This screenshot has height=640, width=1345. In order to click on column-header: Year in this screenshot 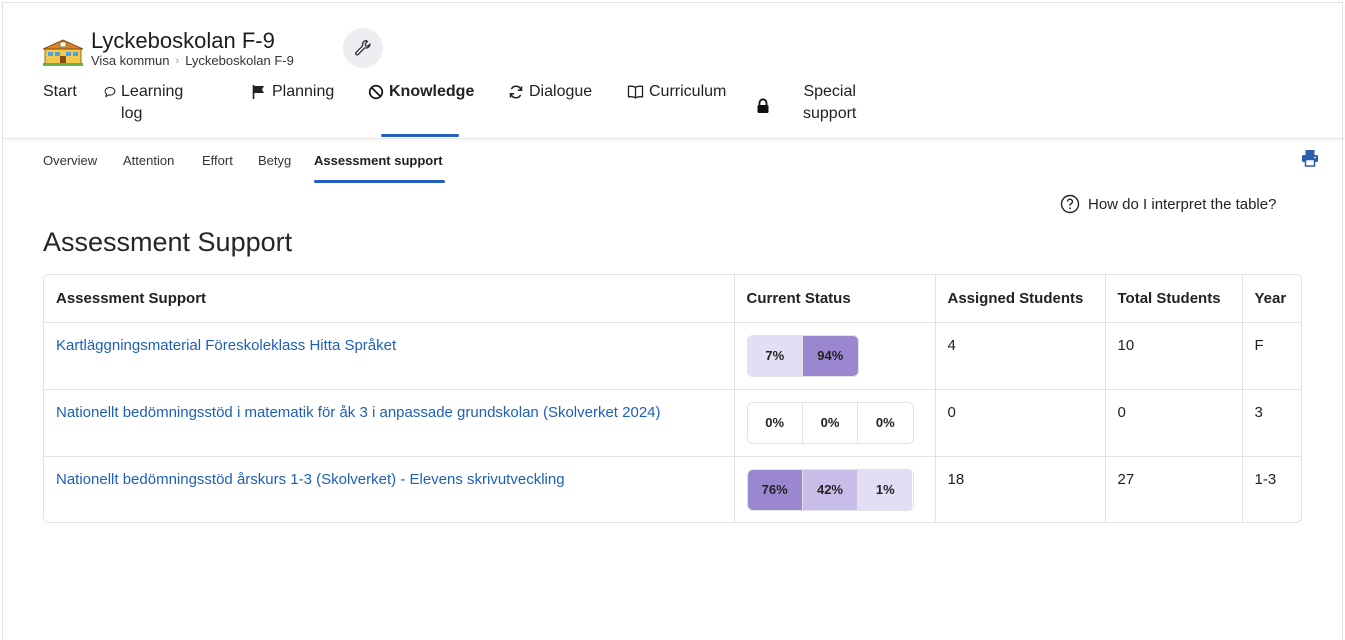, I will do `click(1271, 299)`.